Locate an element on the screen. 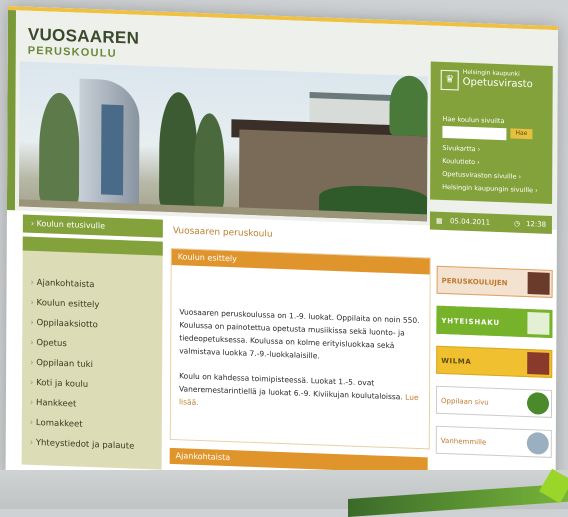 This screenshot has width=568, height=517. date-text: 05.04.2011 is located at coordinates (470, 222).